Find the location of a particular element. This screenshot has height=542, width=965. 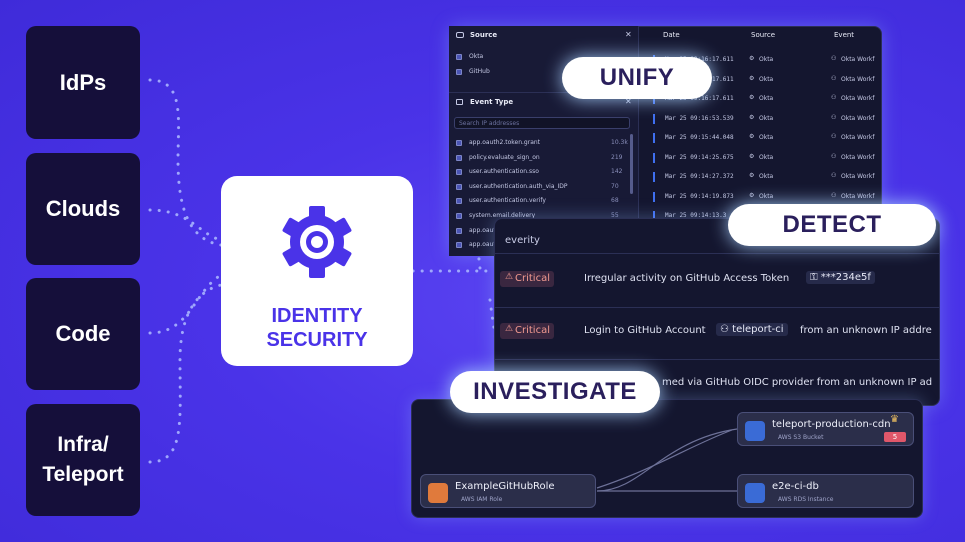

event-type-name: user.authentication.verify is located at coordinates (507, 201).